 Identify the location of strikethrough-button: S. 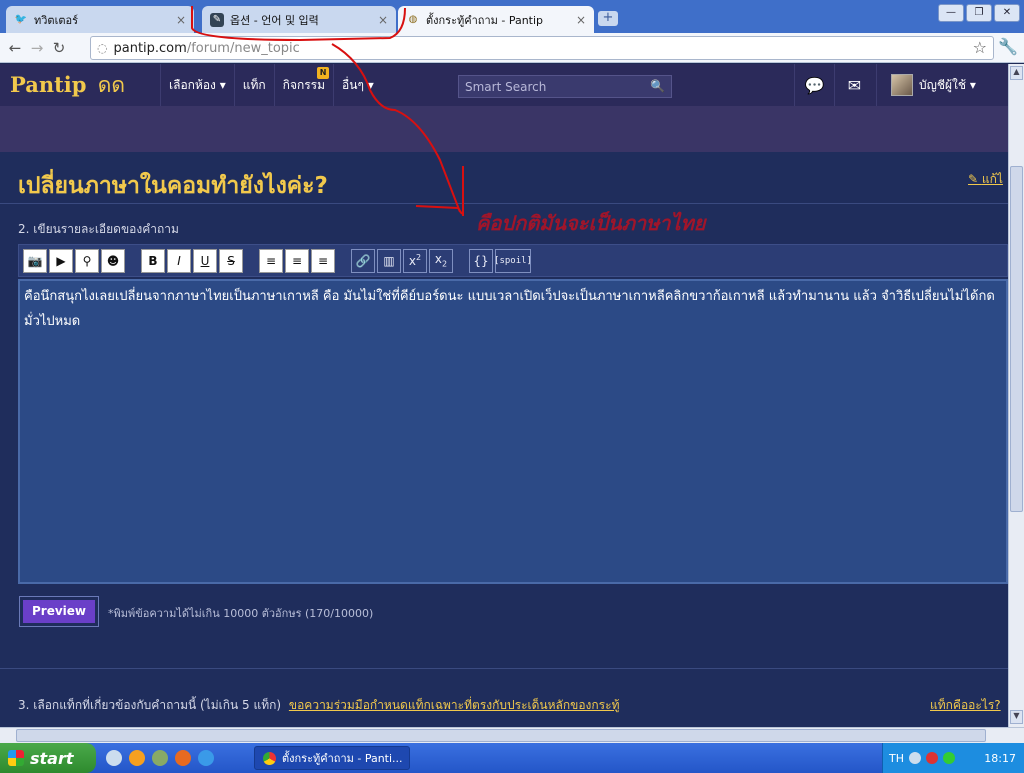
(231, 260).